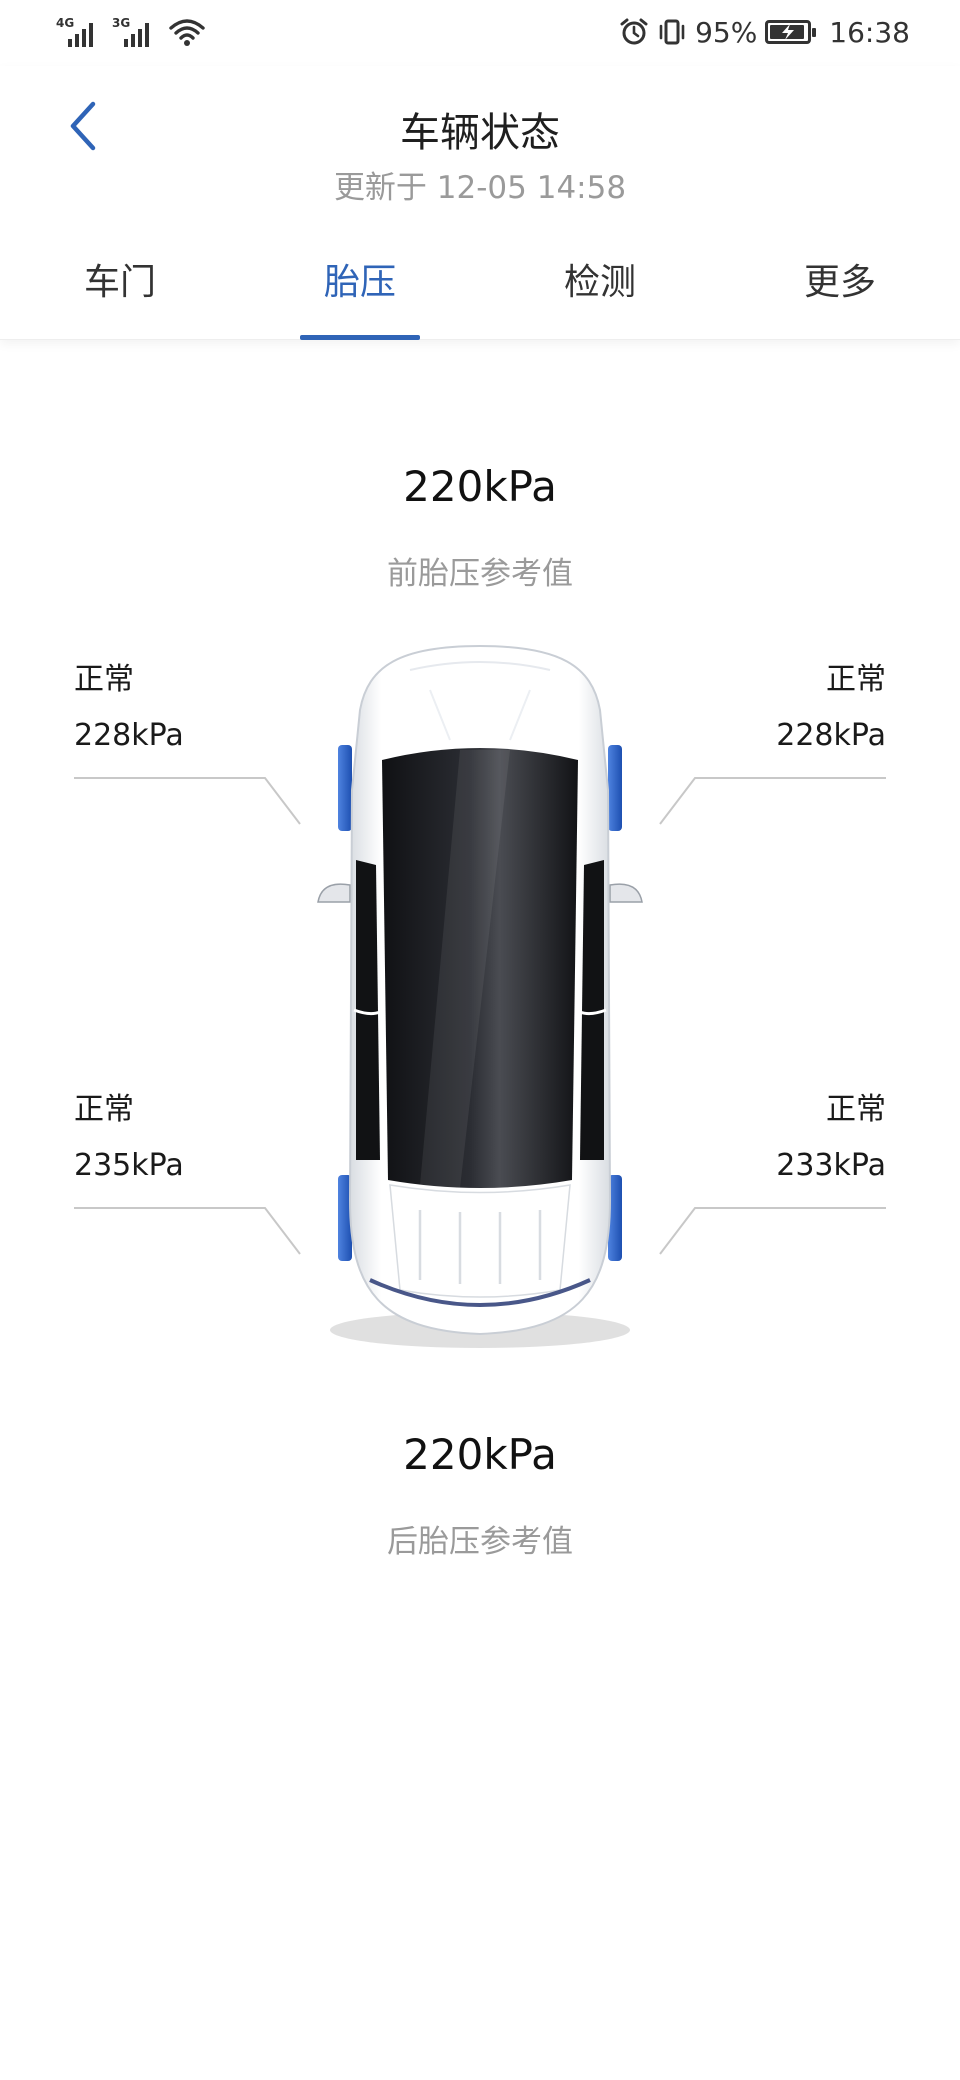  Describe the element at coordinates (615, 788) in the screenshot. I see `tire-indicator-front-right` at that location.